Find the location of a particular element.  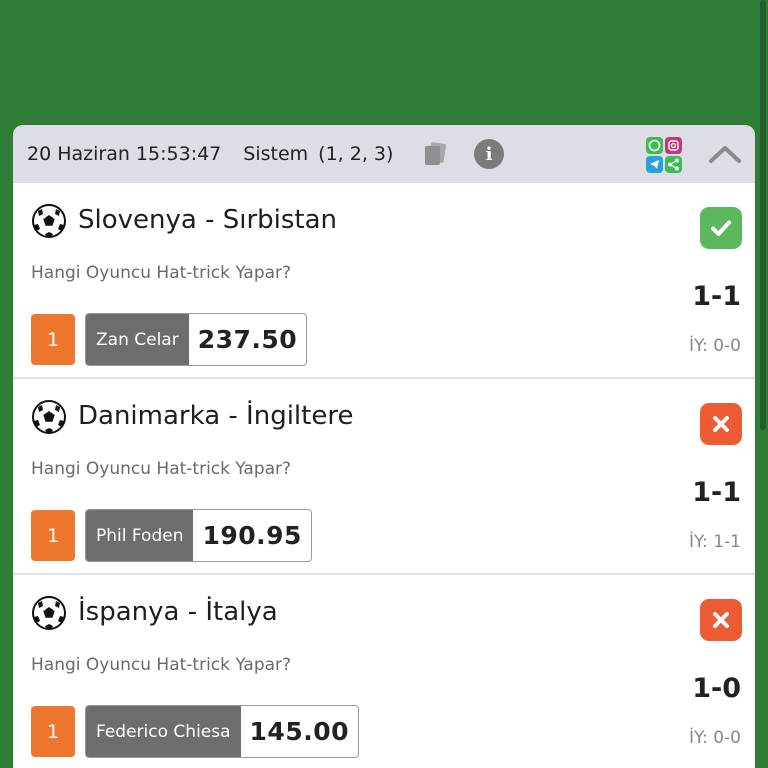

selection-odds: 190.95 is located at coordinates (252, 535).